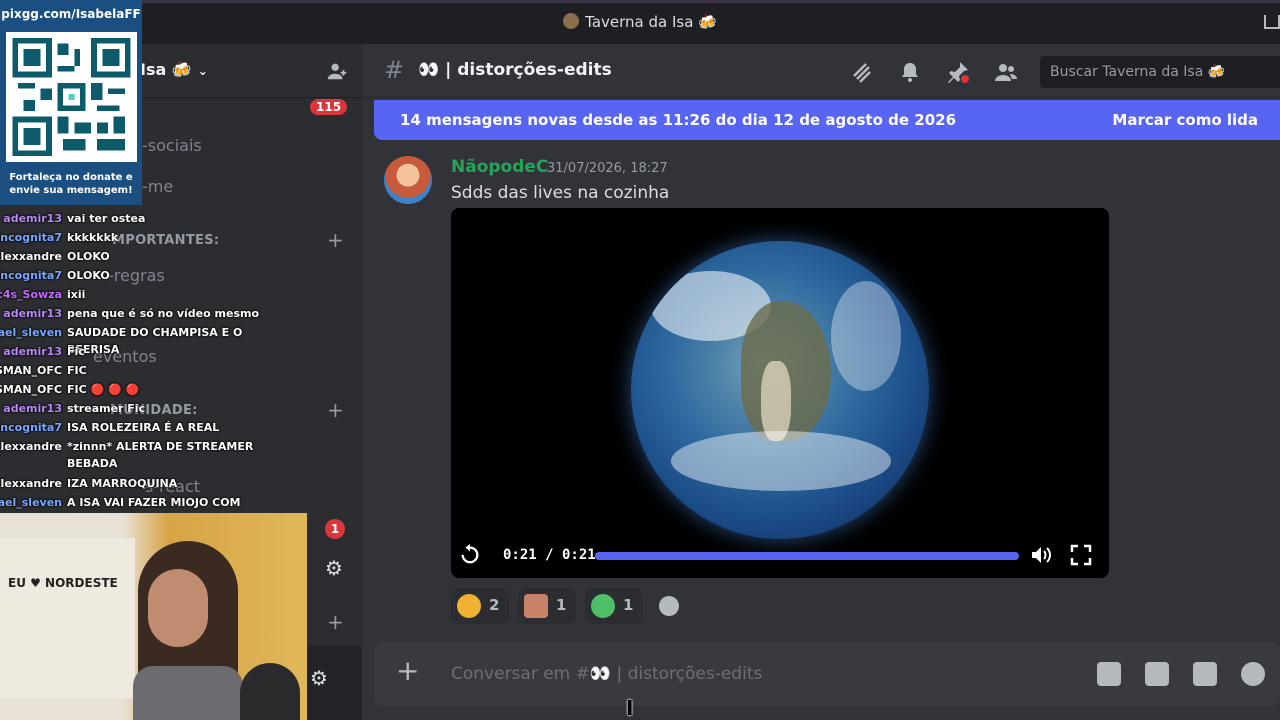  I want to click on chat-text: ISA ROLEZEIRA É A REAL, so click(143, 427).